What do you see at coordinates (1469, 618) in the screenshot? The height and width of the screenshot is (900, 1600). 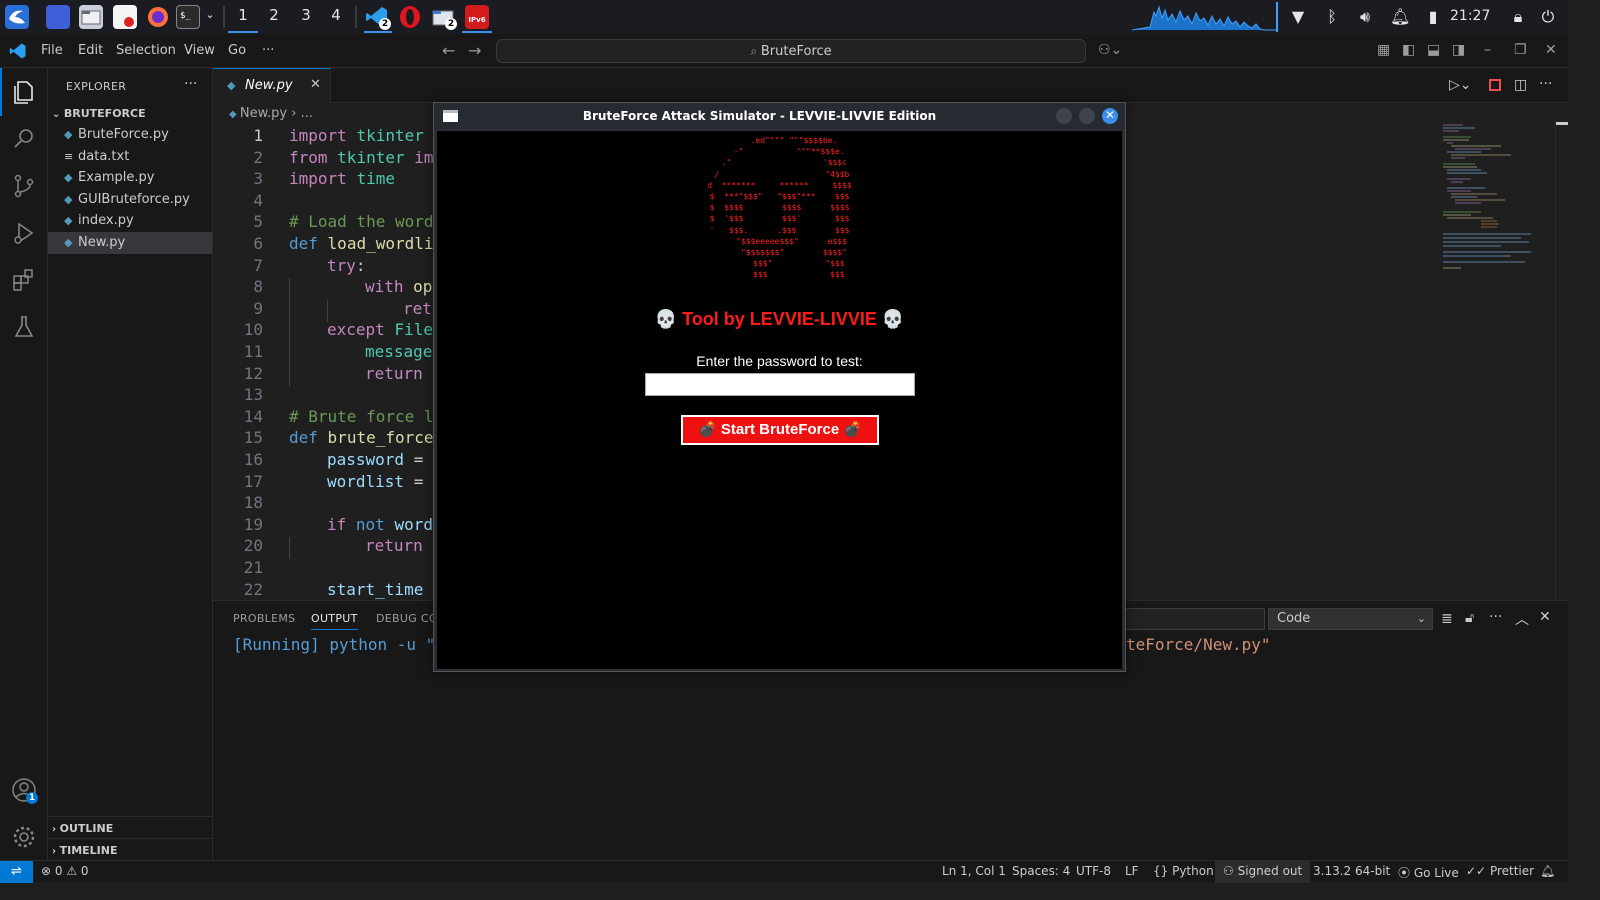 I see `lock-scroll-icon: 🔓︎` at bounding box center [1469, 618].